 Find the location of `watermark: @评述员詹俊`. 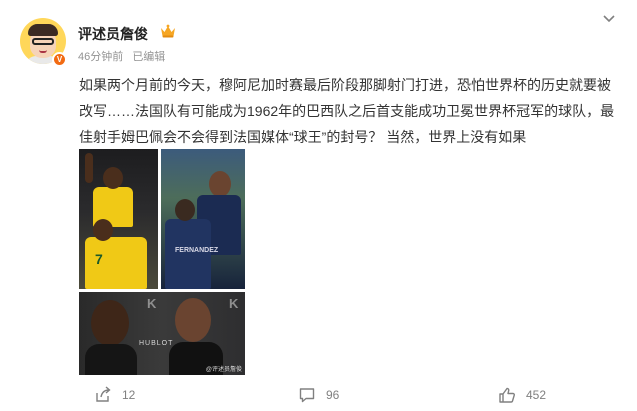

watermark: @评述员詹俊 is located at coordinates (223, 370).